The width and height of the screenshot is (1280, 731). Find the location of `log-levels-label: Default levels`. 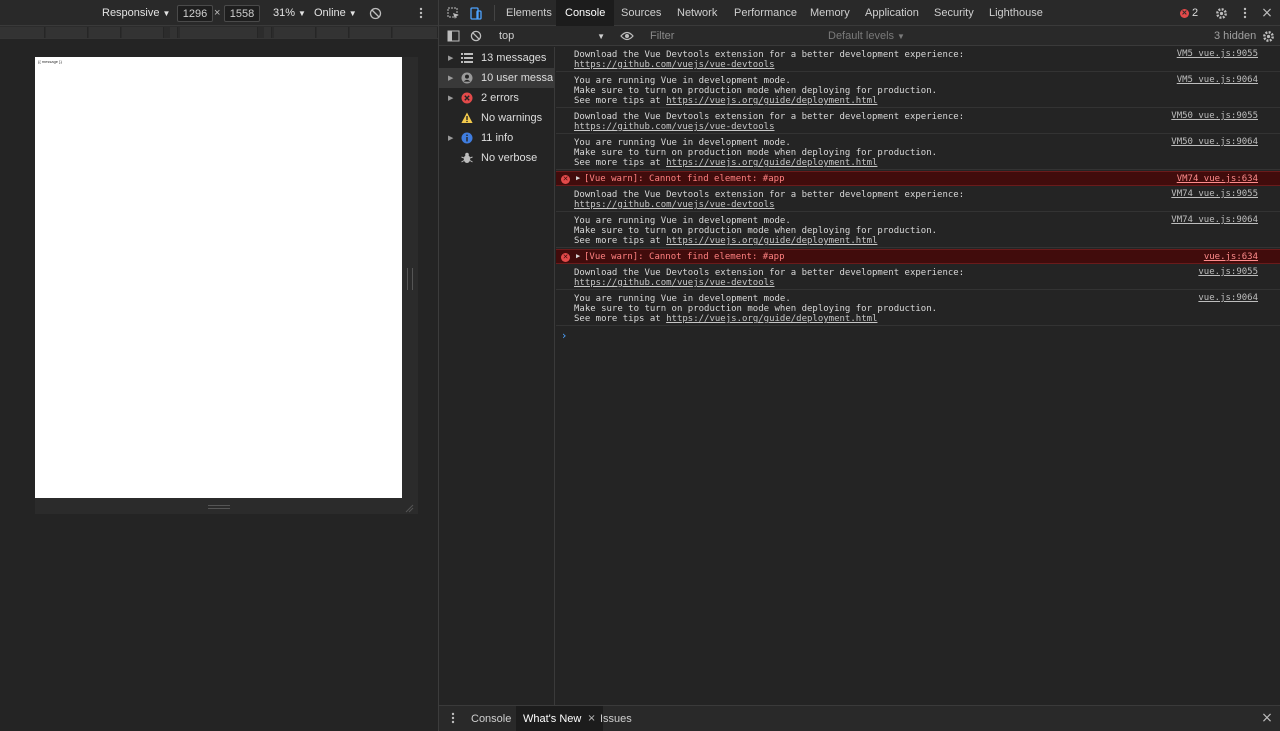

log-levels-label: Default levels is located at coordinates (861, 36).